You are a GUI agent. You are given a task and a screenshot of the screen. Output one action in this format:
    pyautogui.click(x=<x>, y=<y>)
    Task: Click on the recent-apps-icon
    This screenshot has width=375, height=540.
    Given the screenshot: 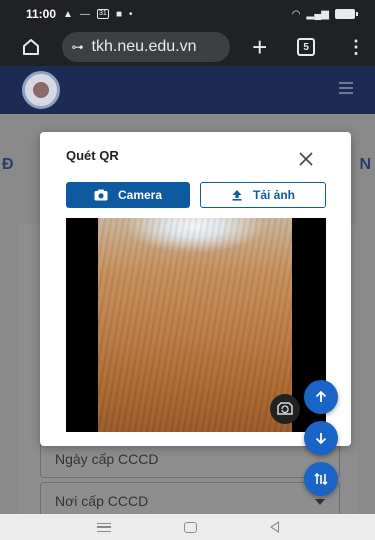 What is the action you would take?
    pyautogui.click(x=103, y=527)
    